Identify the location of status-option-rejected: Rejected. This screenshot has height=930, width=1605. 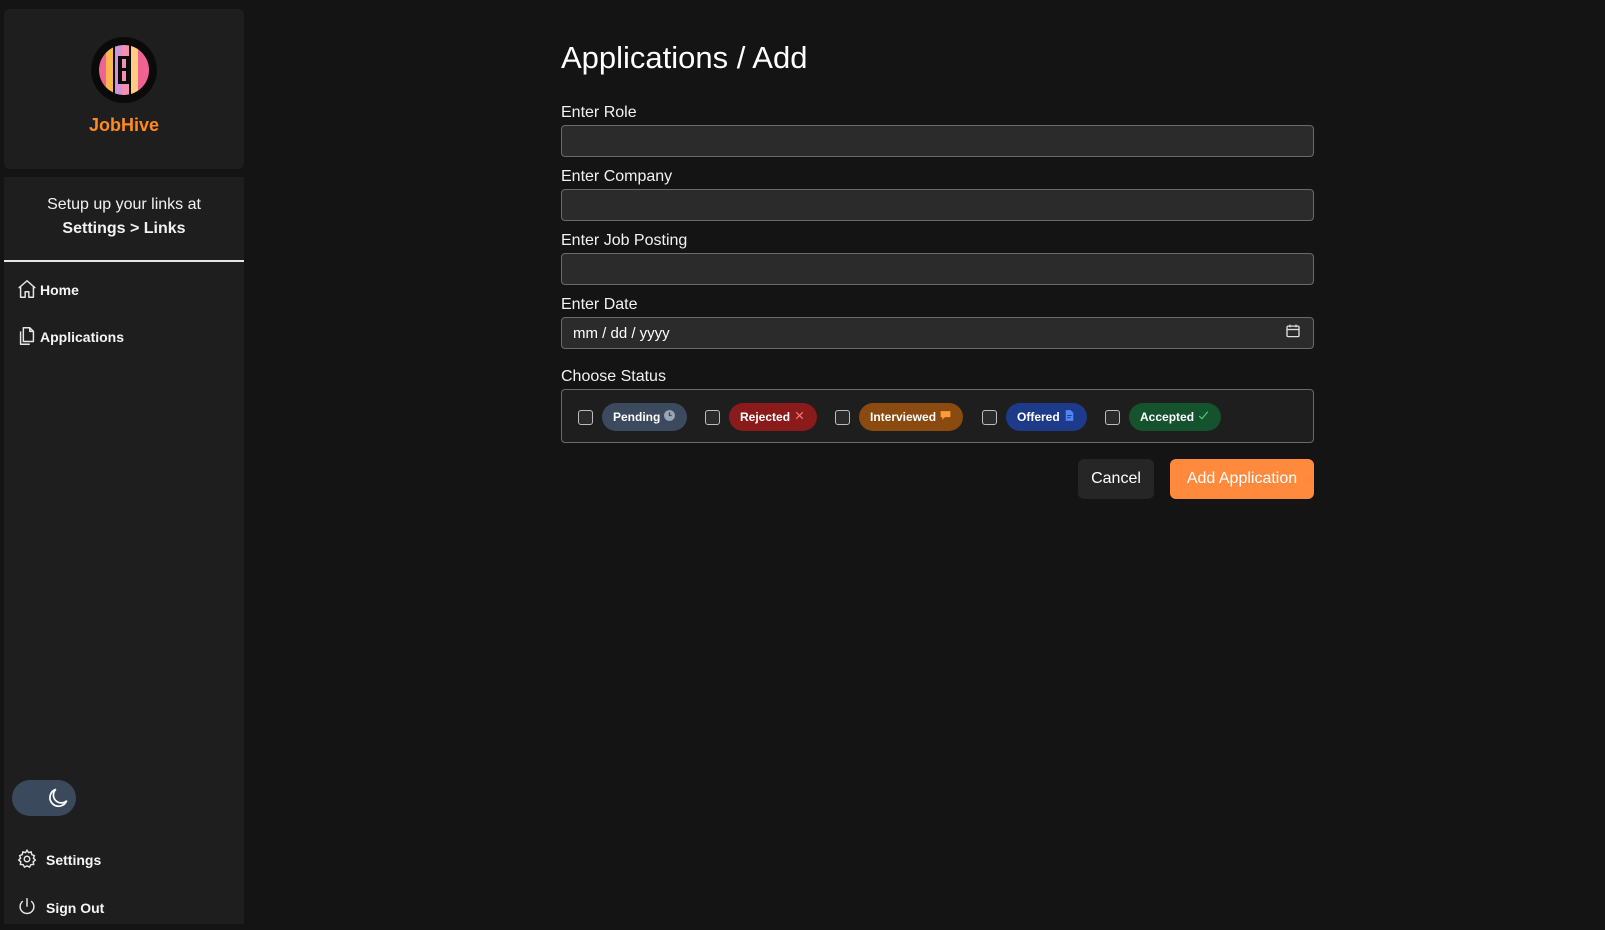
(761, 417).